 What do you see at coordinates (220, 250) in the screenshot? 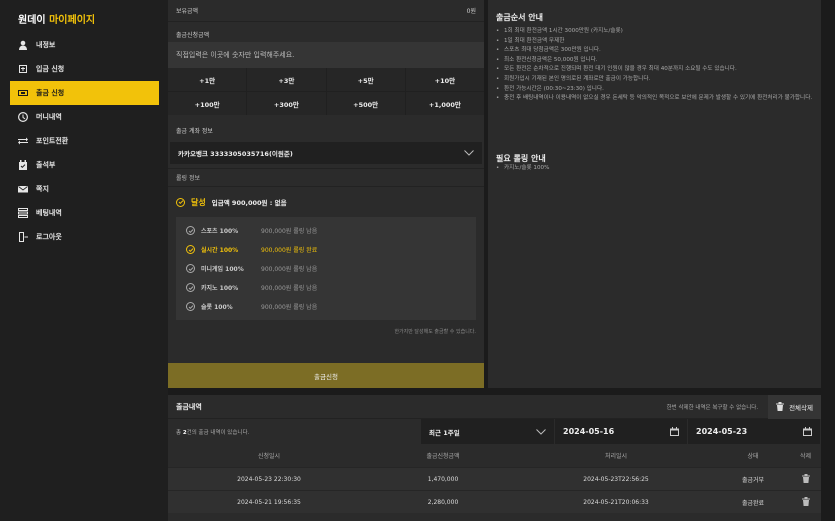
I see `rolling-item-name: 실시간 100%` at bounding box center [220, 250].